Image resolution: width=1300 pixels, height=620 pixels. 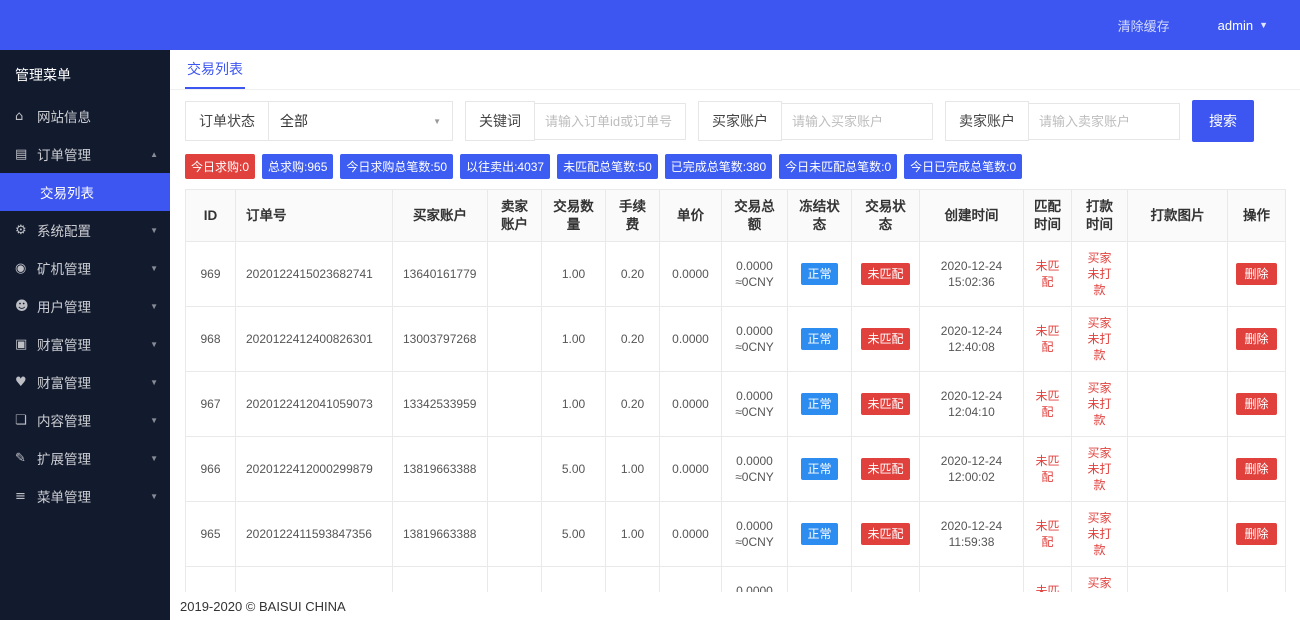 What do you see at coordinates (85, 458) in the screenshot?
I see `sidebar-item-extension-management: ✎ 扩展管理 ▼` at bounding box center [85, 458].